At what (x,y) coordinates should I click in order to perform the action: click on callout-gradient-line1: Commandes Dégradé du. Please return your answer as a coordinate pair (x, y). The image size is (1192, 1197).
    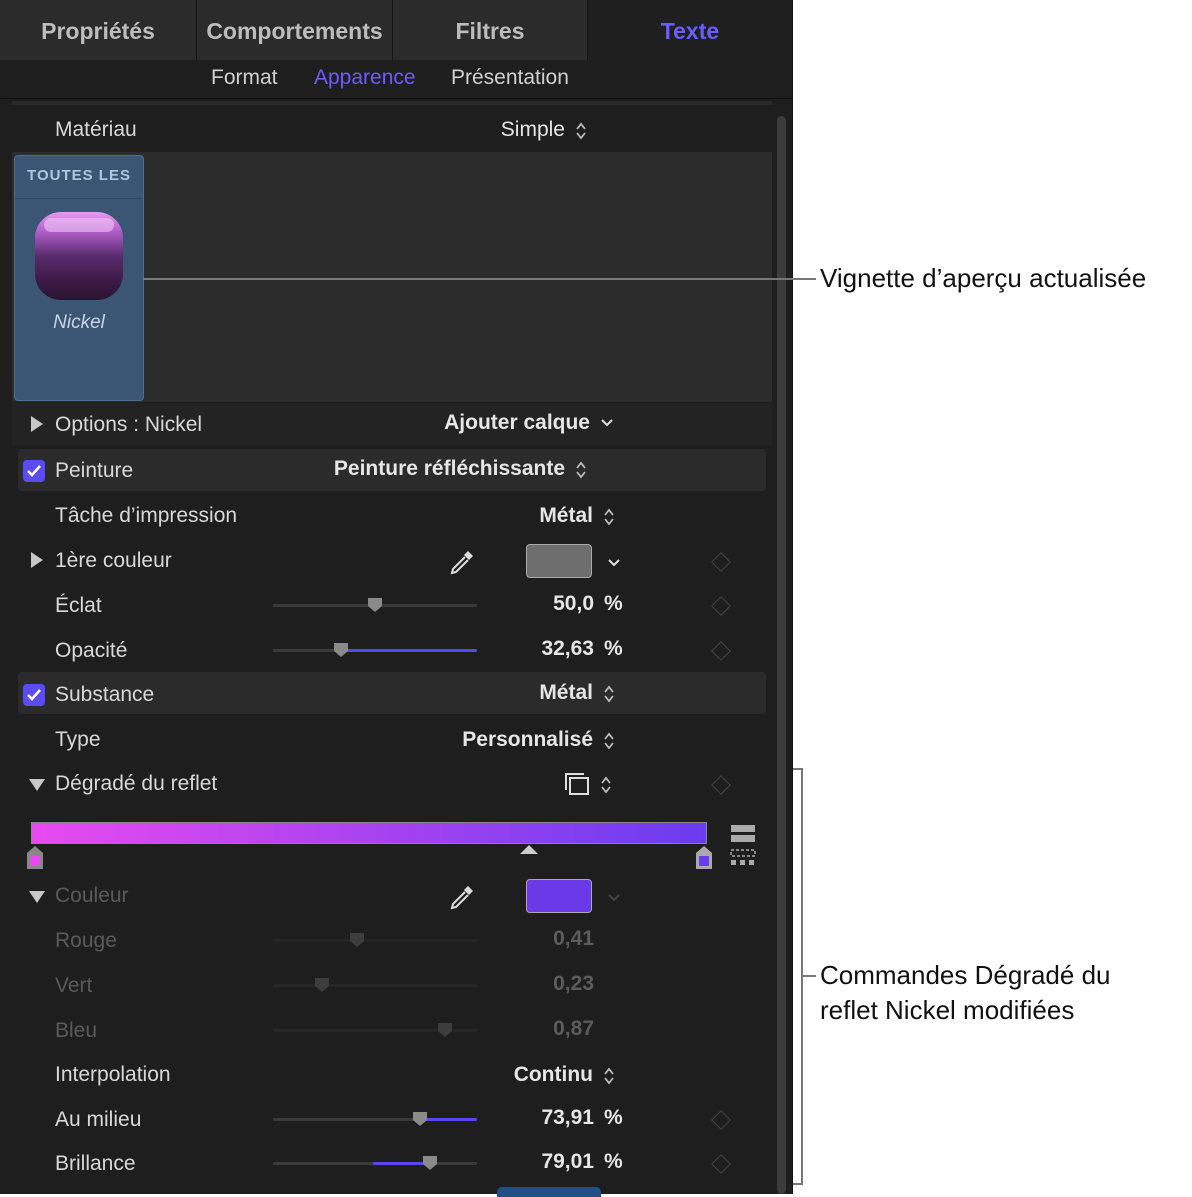
    Looking at the image, I should click on (965, 975).